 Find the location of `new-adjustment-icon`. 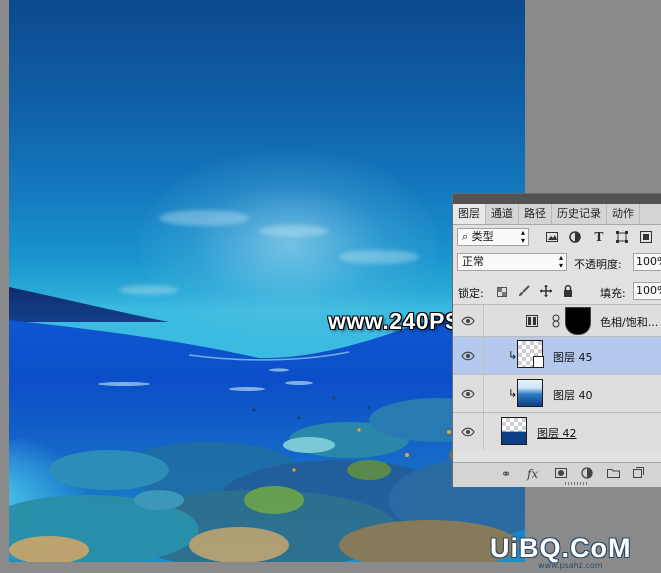

new-adjustment-icon is located at coordinates (587, 474).